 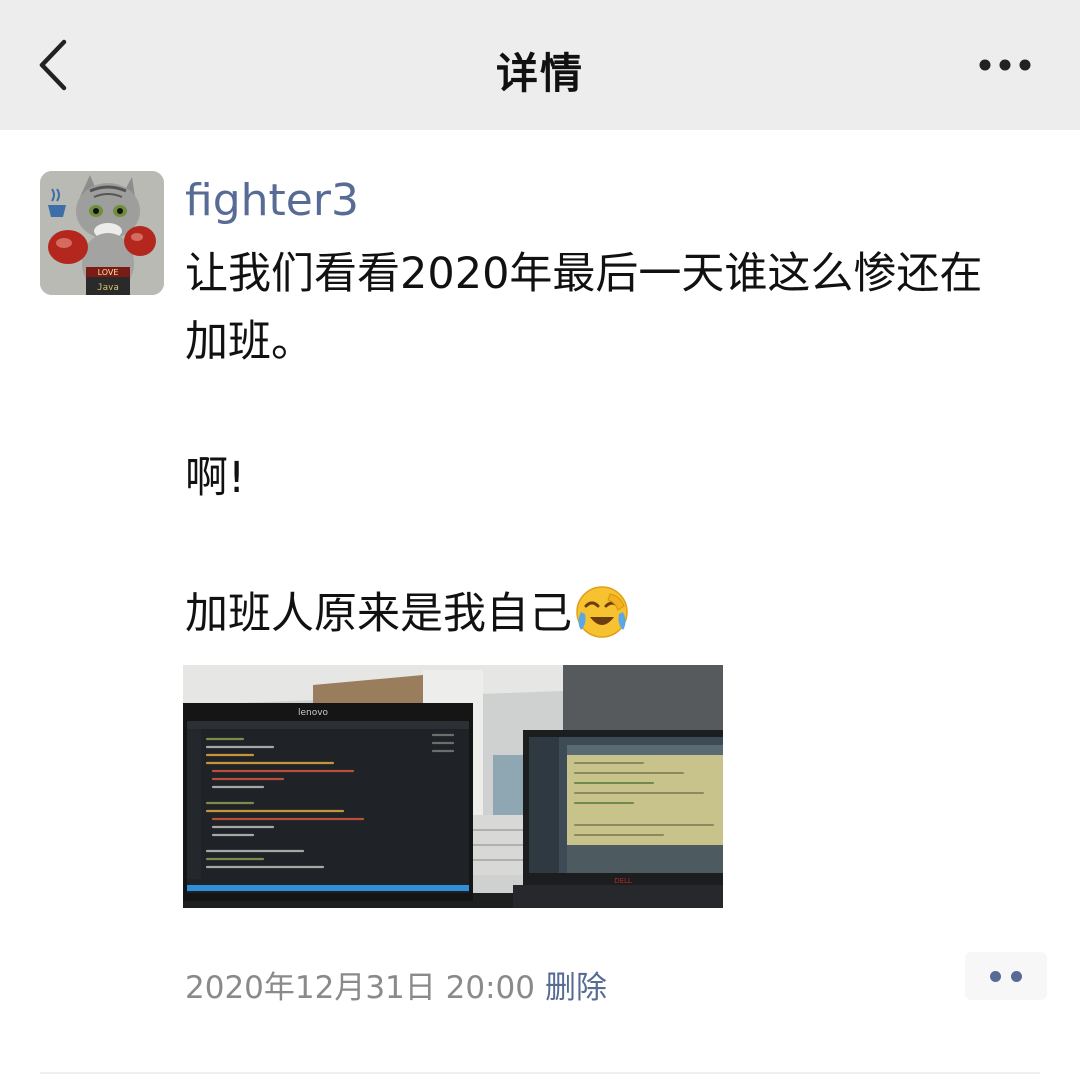 What do you see at coordinates (215, 478) in the screenshot?
I see `post-text-line: 啊!` at bounding box center [215, 478].